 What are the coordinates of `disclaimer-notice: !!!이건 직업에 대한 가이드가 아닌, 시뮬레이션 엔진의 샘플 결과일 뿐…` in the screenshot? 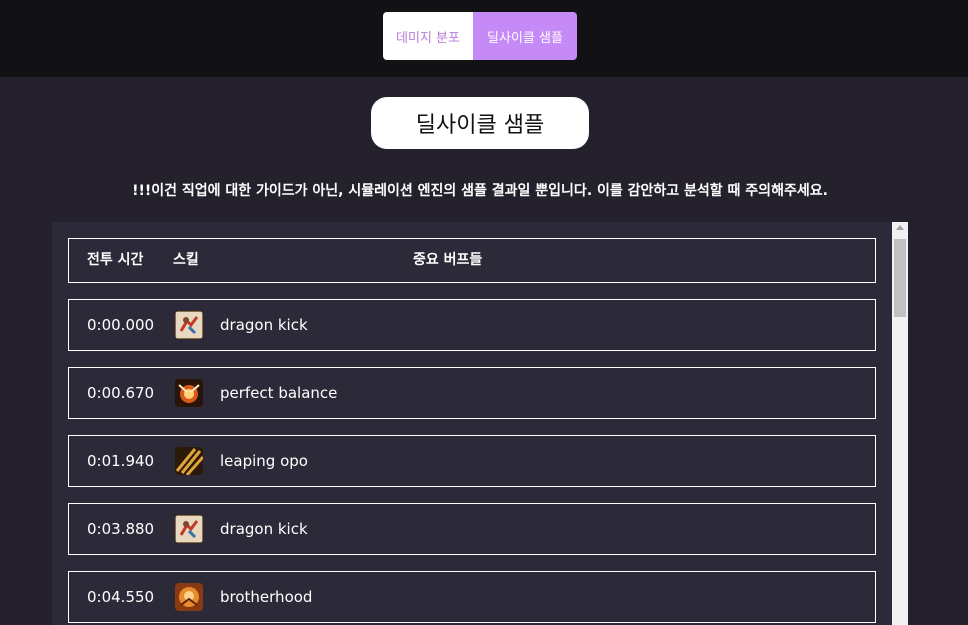 It's located at (480, 191).